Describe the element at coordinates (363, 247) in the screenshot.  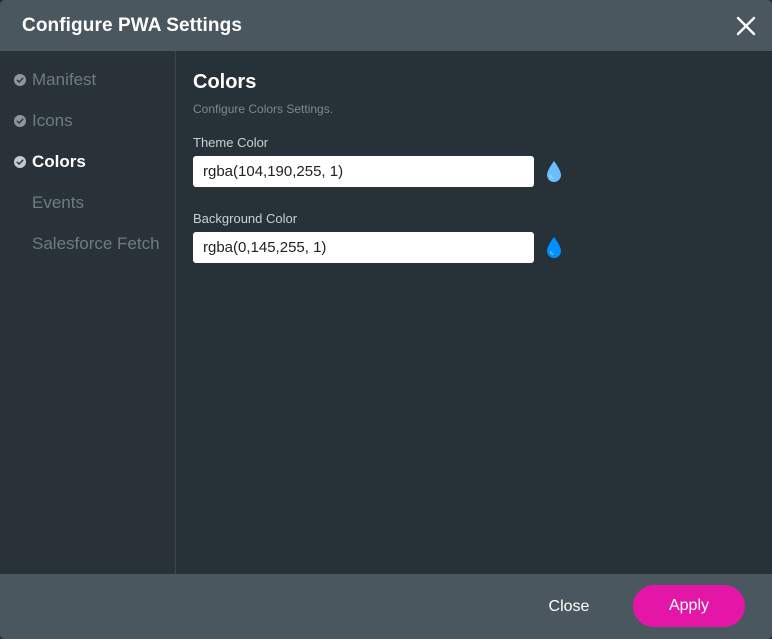
I see `background-color-input` at that location.